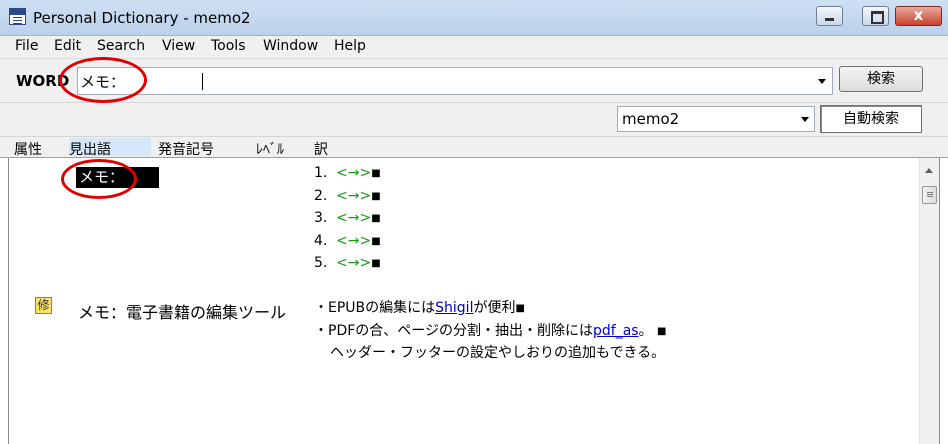 This screenshot has width=948, height=444. Describe the element at coordinates (321, 149) in the screenshot. I see `column-translation: 訳` at that location.